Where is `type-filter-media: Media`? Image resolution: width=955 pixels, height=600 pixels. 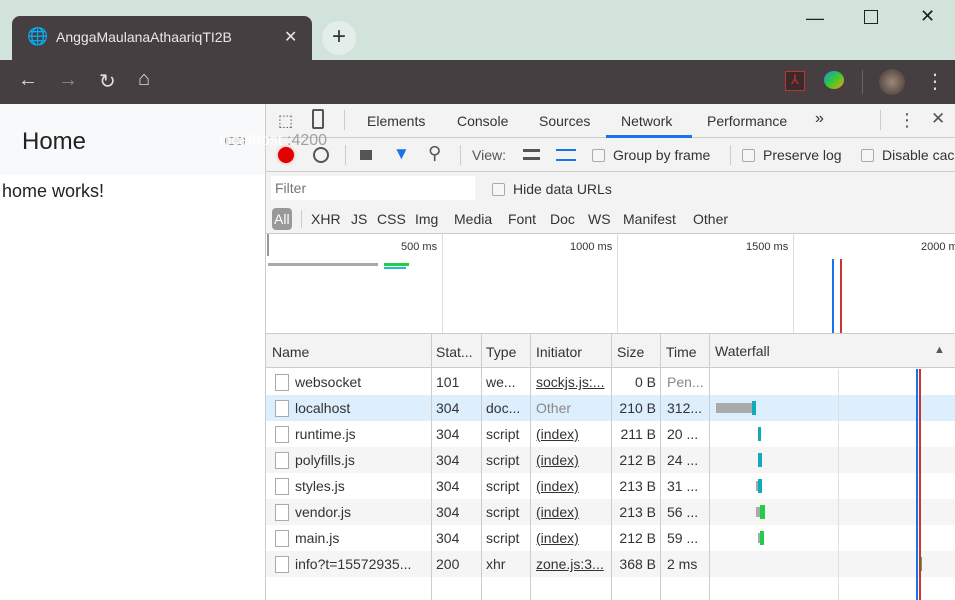 type-filter-media: Media is located at coordinates (473, 219).